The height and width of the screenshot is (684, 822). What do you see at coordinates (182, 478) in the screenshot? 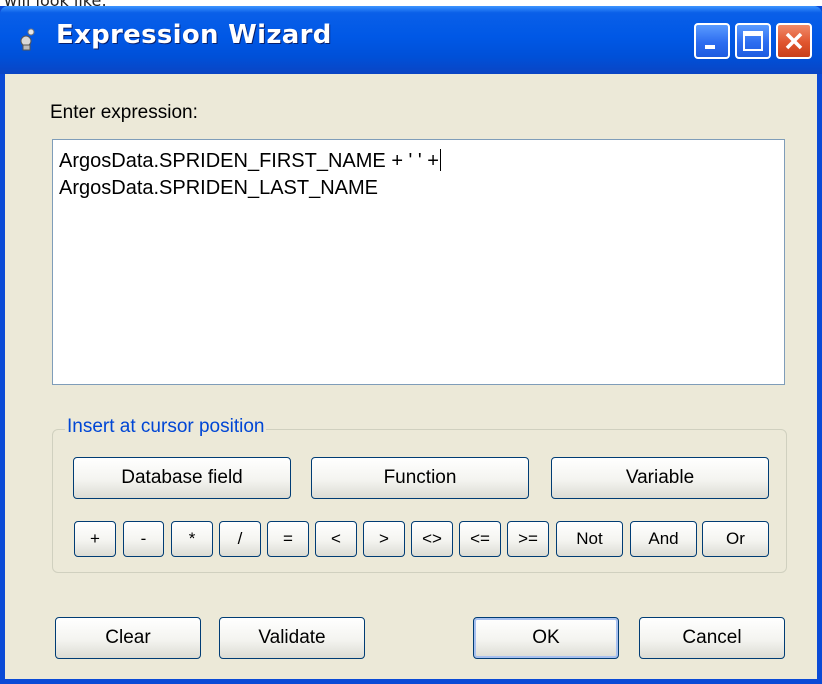
I see `database-field-button: Database field` at bounding box center [182, 478].